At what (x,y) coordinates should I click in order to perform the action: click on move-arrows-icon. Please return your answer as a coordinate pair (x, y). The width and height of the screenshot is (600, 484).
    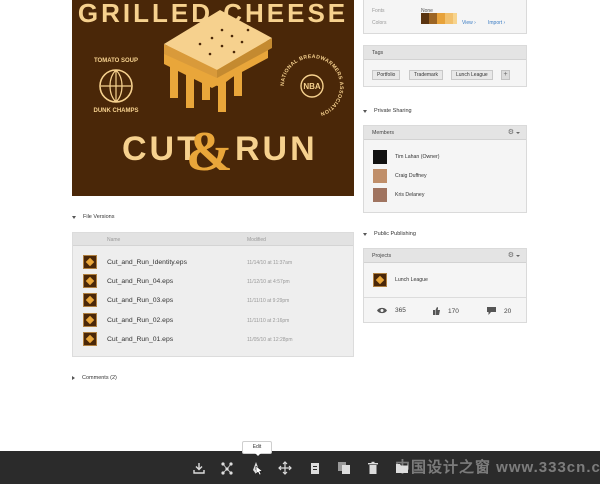
    Looking at the image, I should click on (285, 468).